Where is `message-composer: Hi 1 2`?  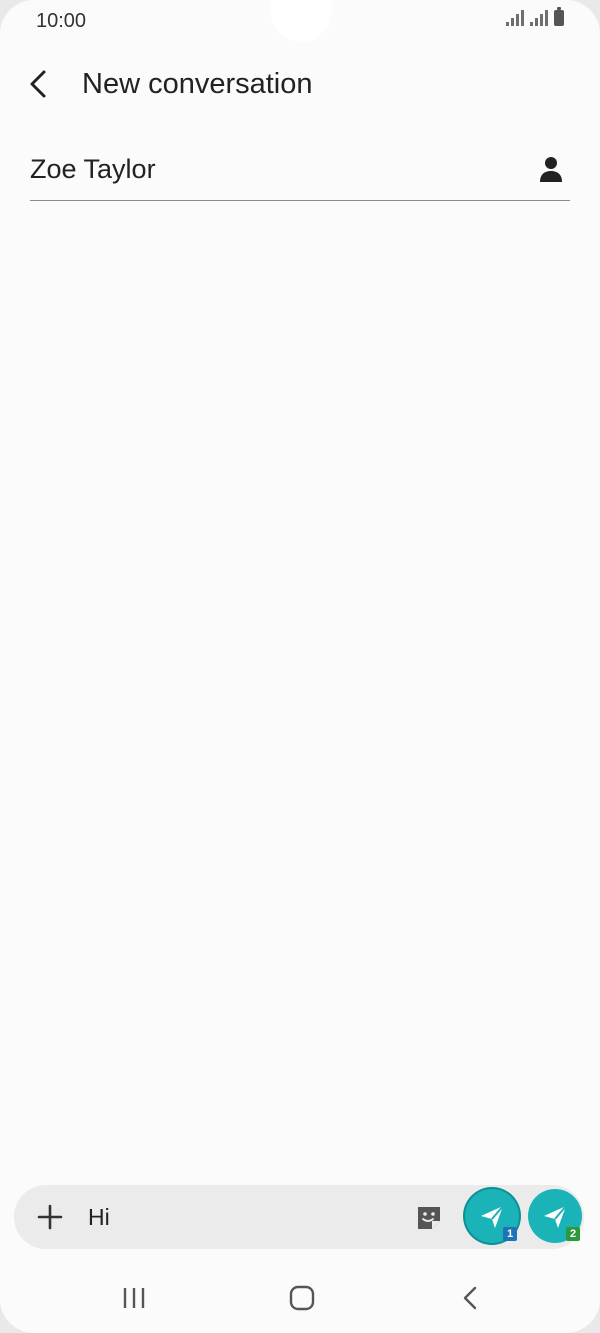 message-composer: Hi 1 2 is located at coordinates (299, 1217).